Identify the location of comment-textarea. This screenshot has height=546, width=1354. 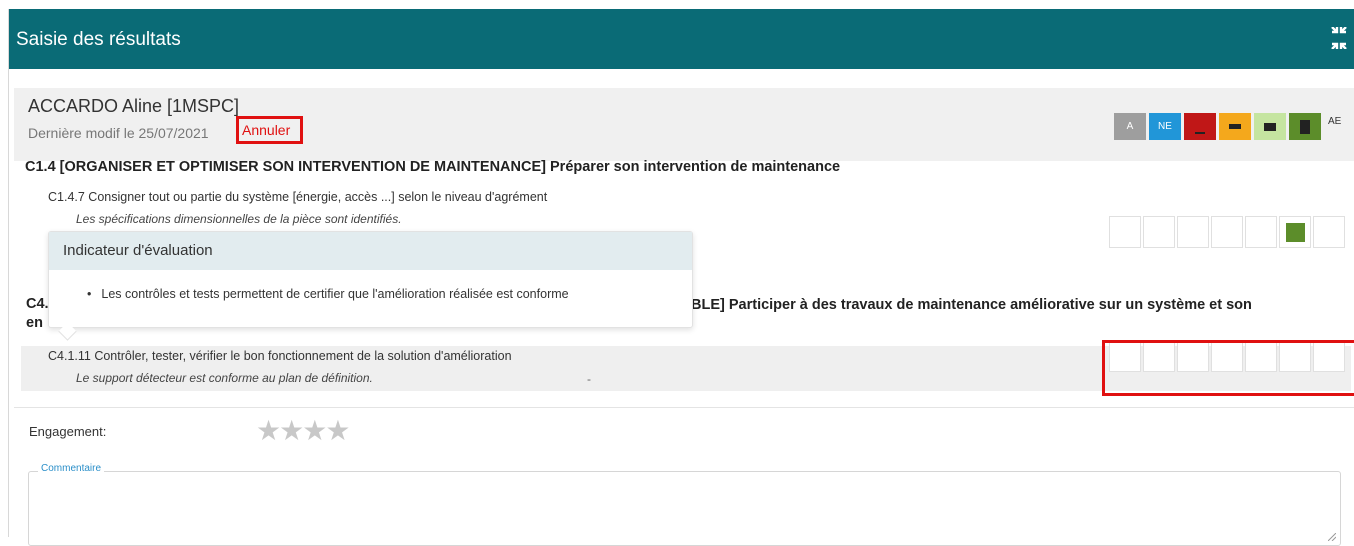
(684, 508).